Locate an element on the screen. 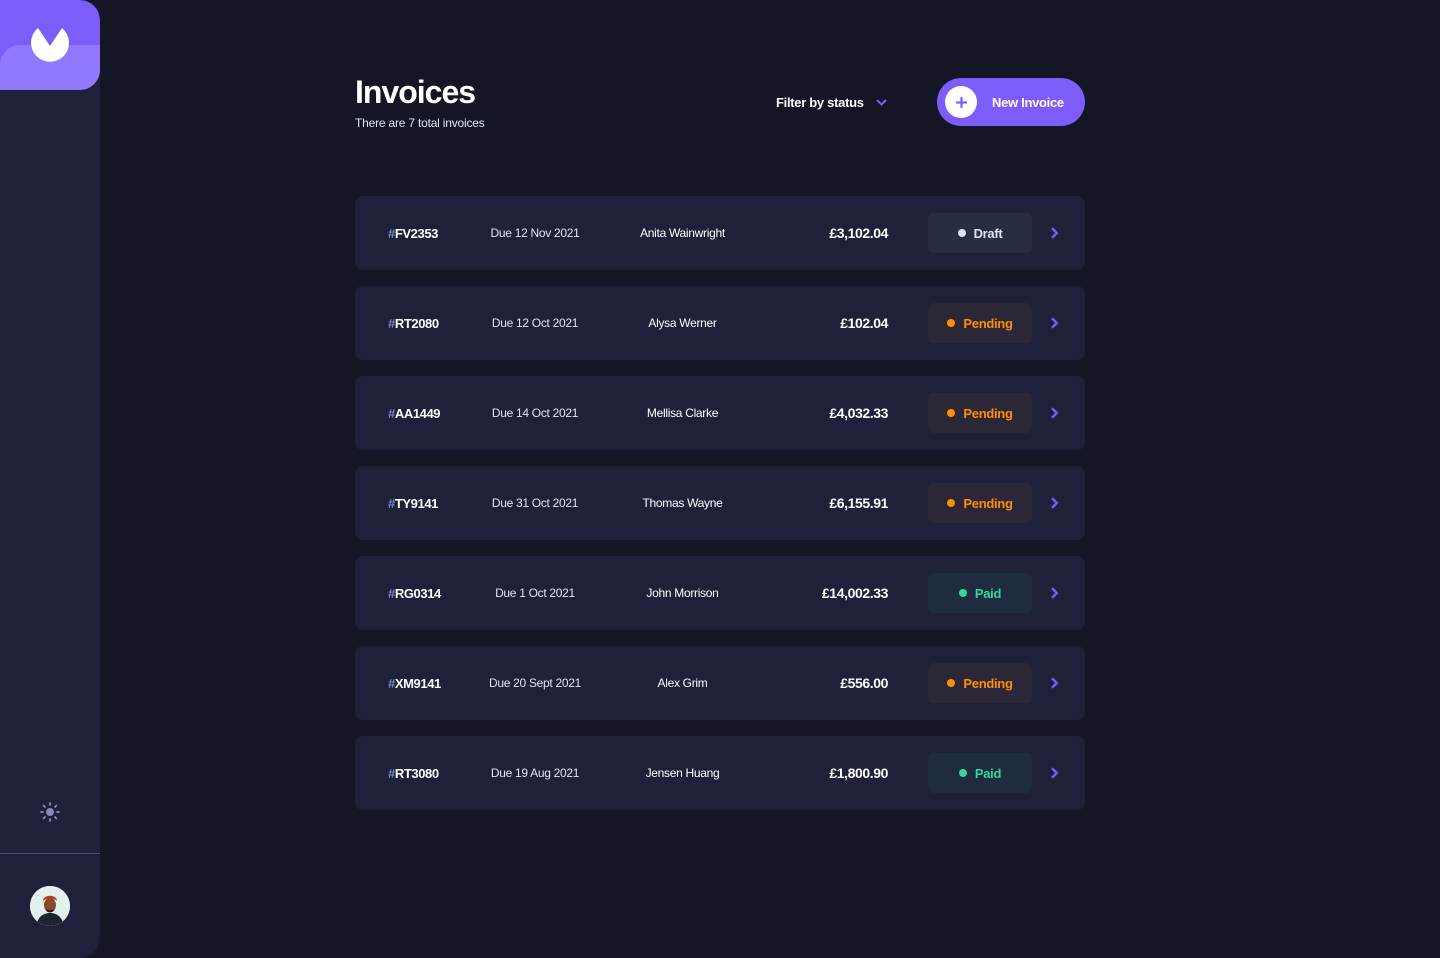 This screenshot has height=958, width=1440. new-invoice-label: New Invoice is located at coordinates (1028, 102).